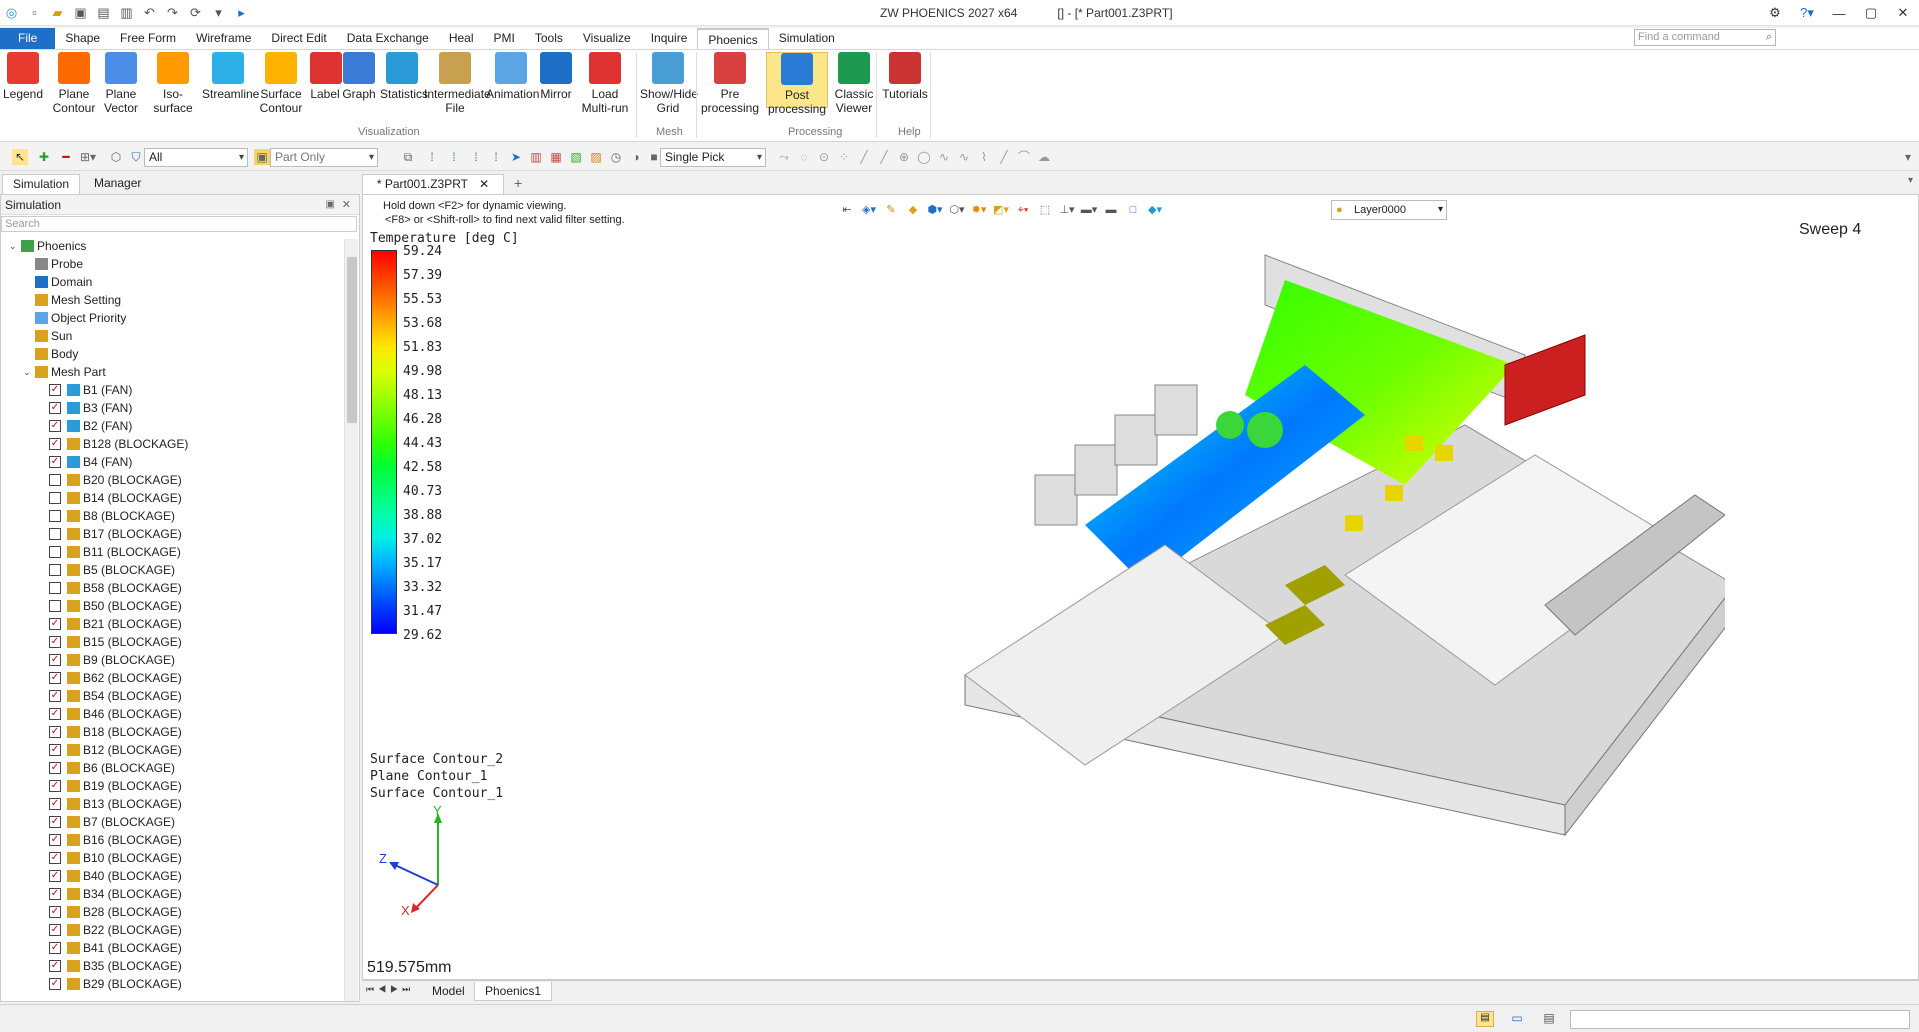 This screenshot has width=1919, height=1032. What do you see at coordinates (1910, 180) in the screenshot?
I see `tabs-overflow-icon: ▾` at bounding box center [1910, 180].